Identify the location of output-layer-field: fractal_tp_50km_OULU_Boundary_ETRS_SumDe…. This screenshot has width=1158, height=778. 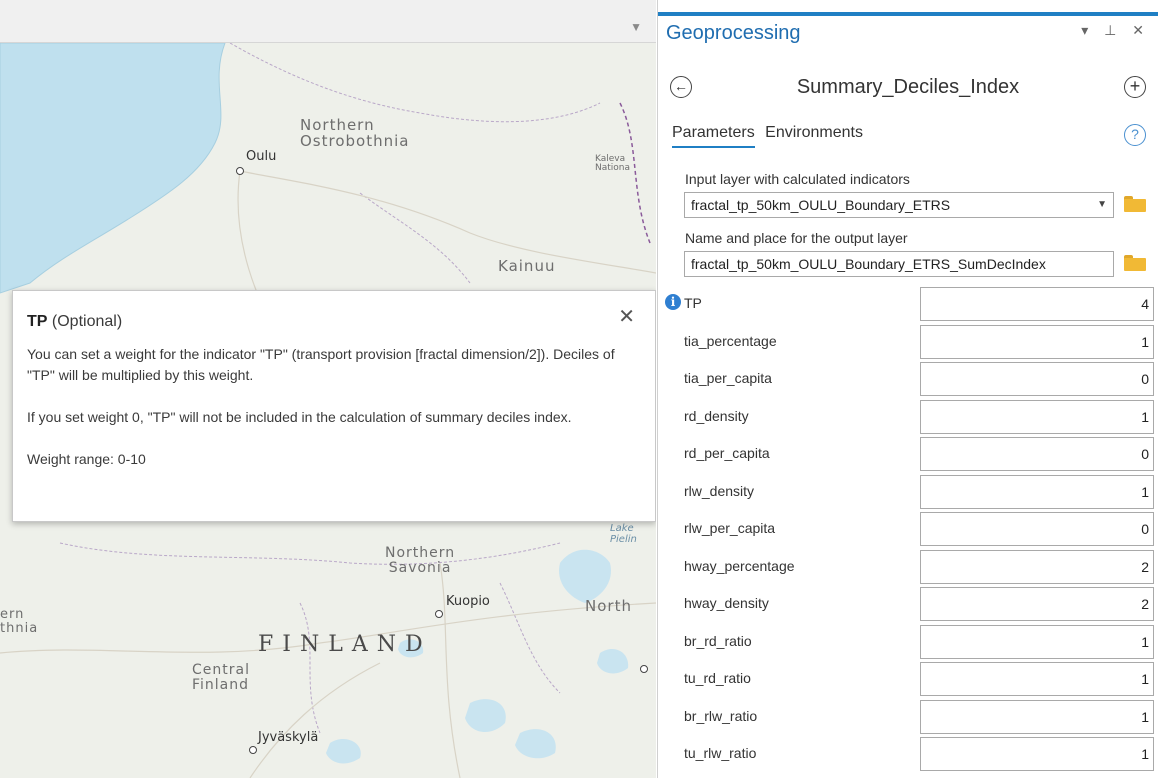
(899, 264).